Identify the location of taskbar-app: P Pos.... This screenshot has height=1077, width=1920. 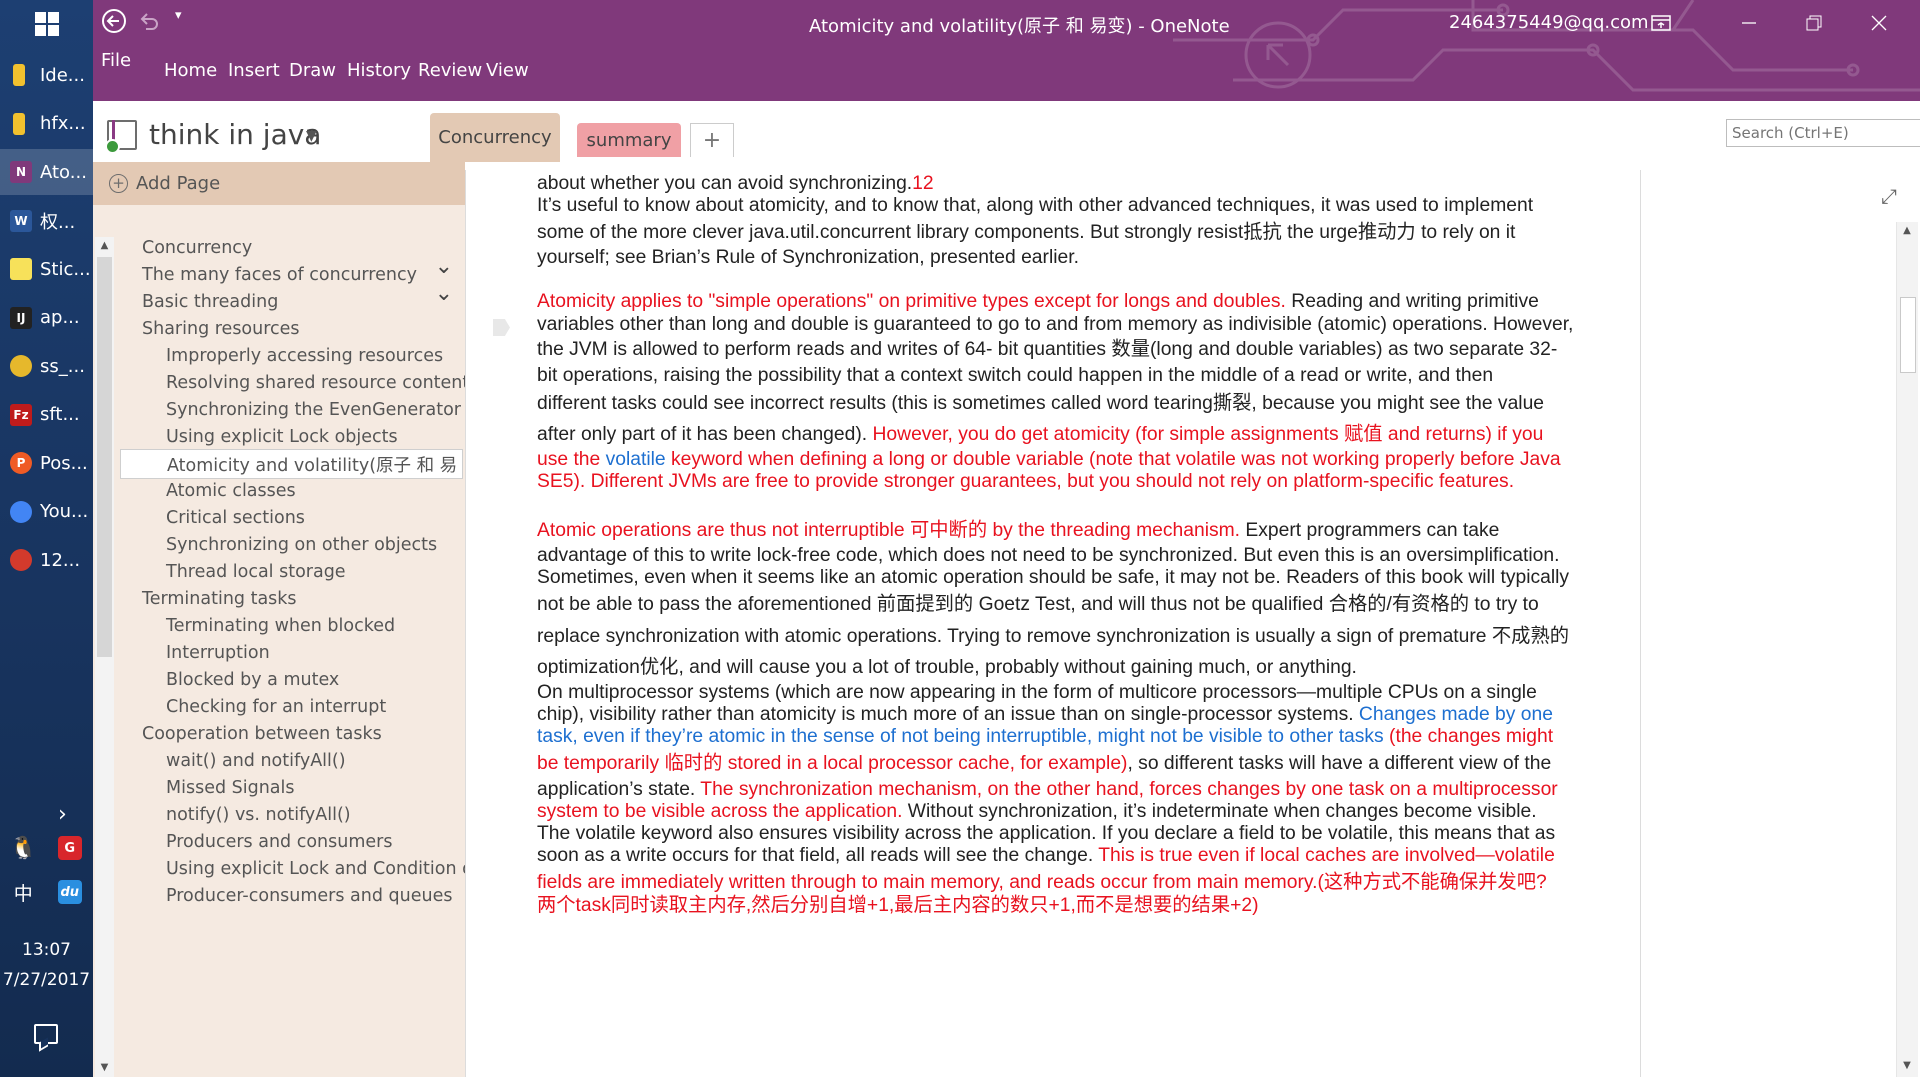
(46, 463).